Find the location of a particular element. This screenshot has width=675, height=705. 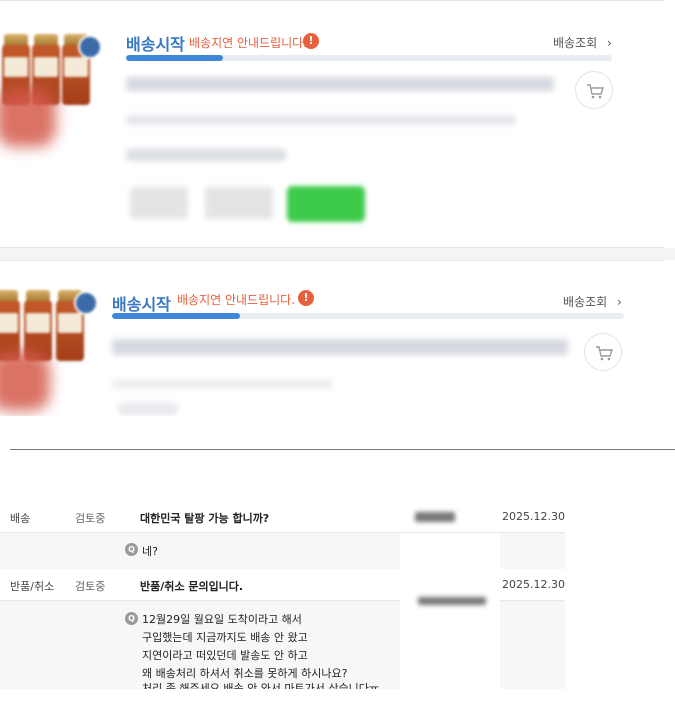

inquiry-subject: 대한민국 탈팡 가능 합니까? is located at coordinates (204, 518).